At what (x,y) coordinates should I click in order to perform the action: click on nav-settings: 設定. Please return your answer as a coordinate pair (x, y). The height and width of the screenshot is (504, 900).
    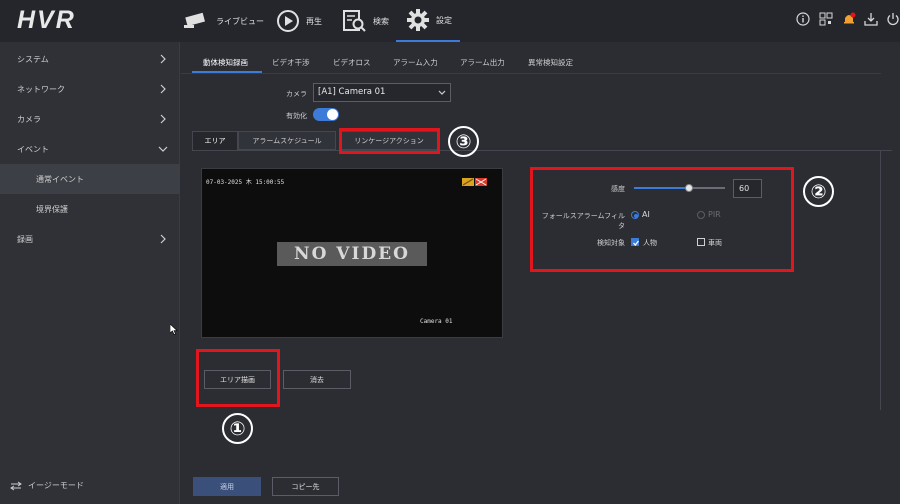
    Looking at the image, I should click on (428, 21).